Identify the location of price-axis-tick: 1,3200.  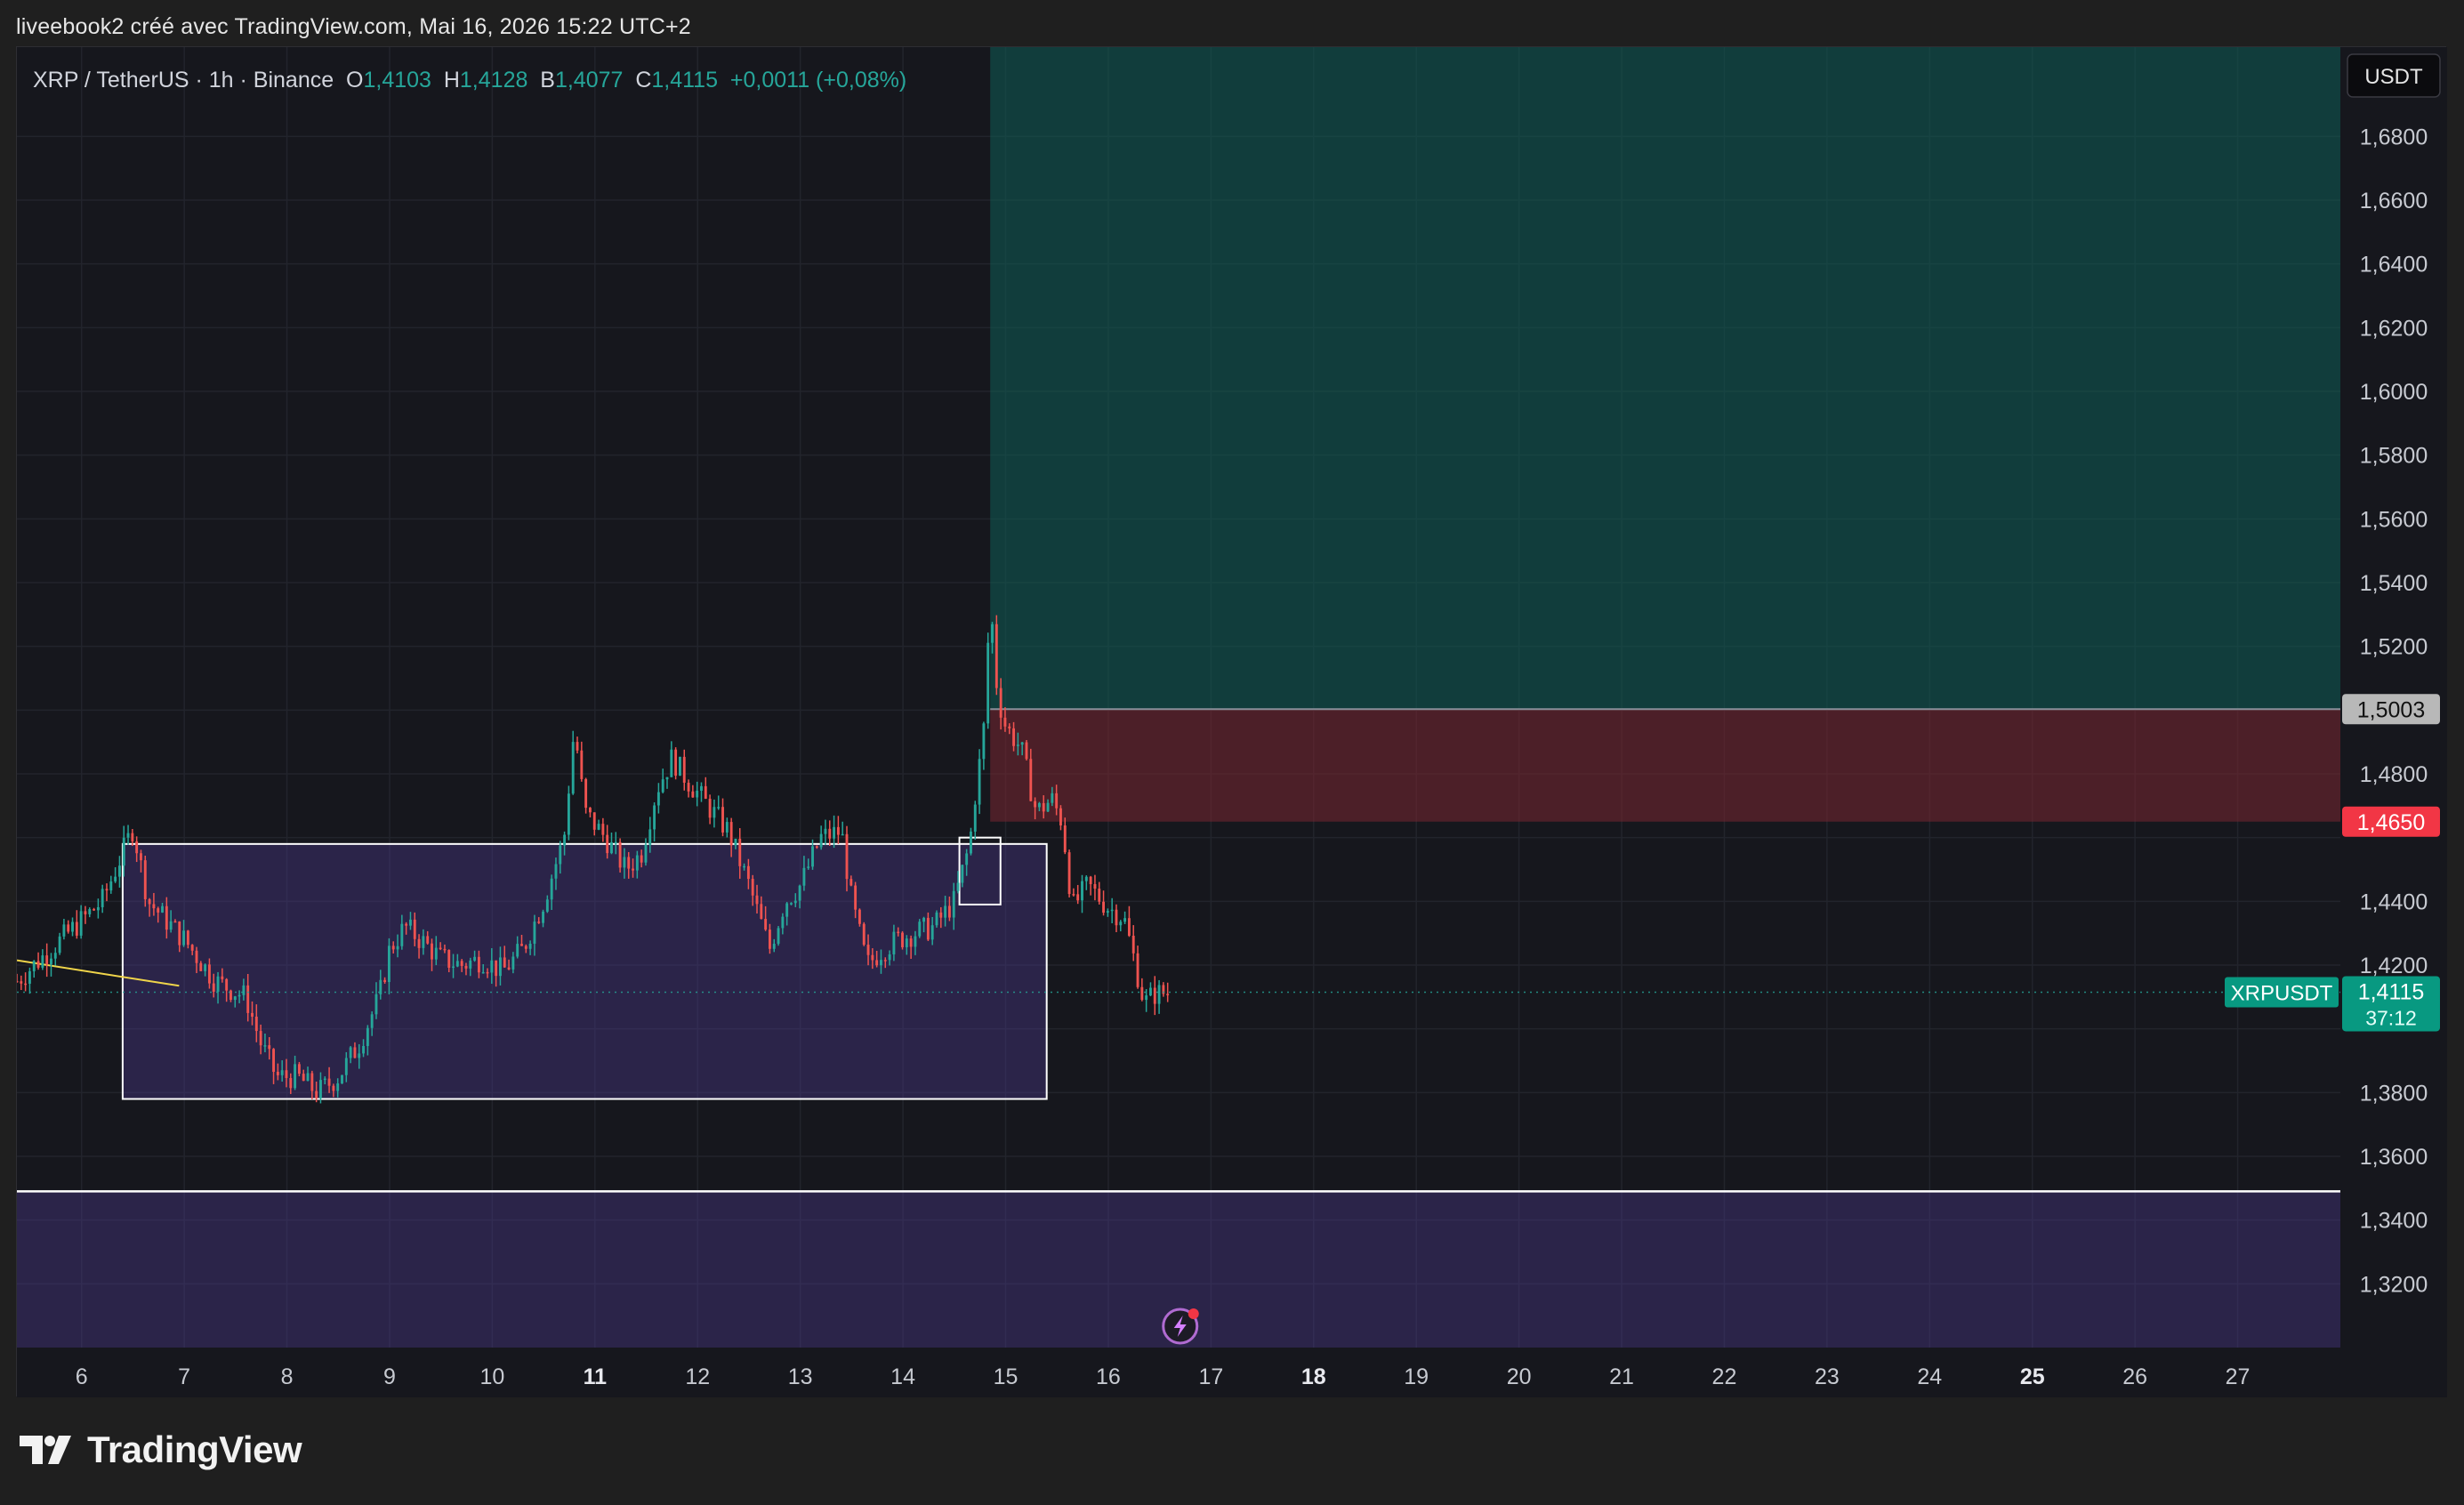
(2394, 1284).